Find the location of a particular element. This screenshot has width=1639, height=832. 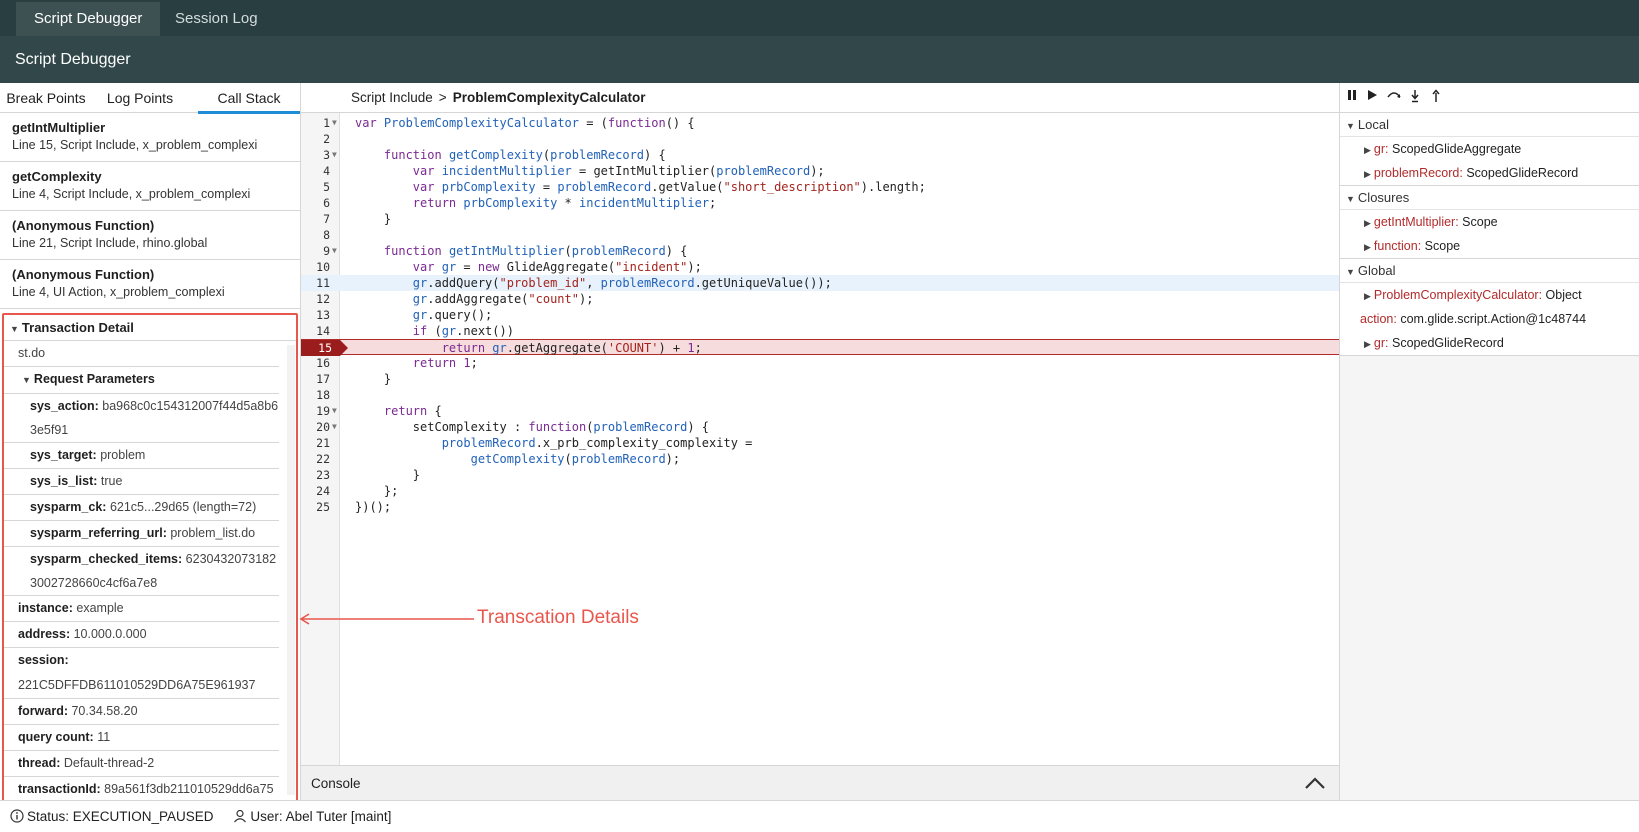

tab-log-points: Log Points is located at coordinates (140, 98).